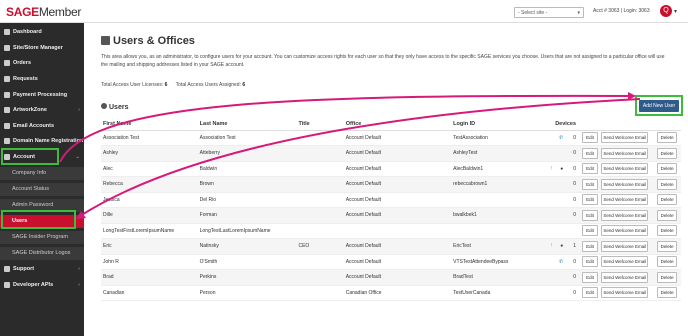 This screenshot has height=336, width=688. Describe the element at coordinates (149, 169) in the screenshot. I see `cell-first-name: Alec` at that location.